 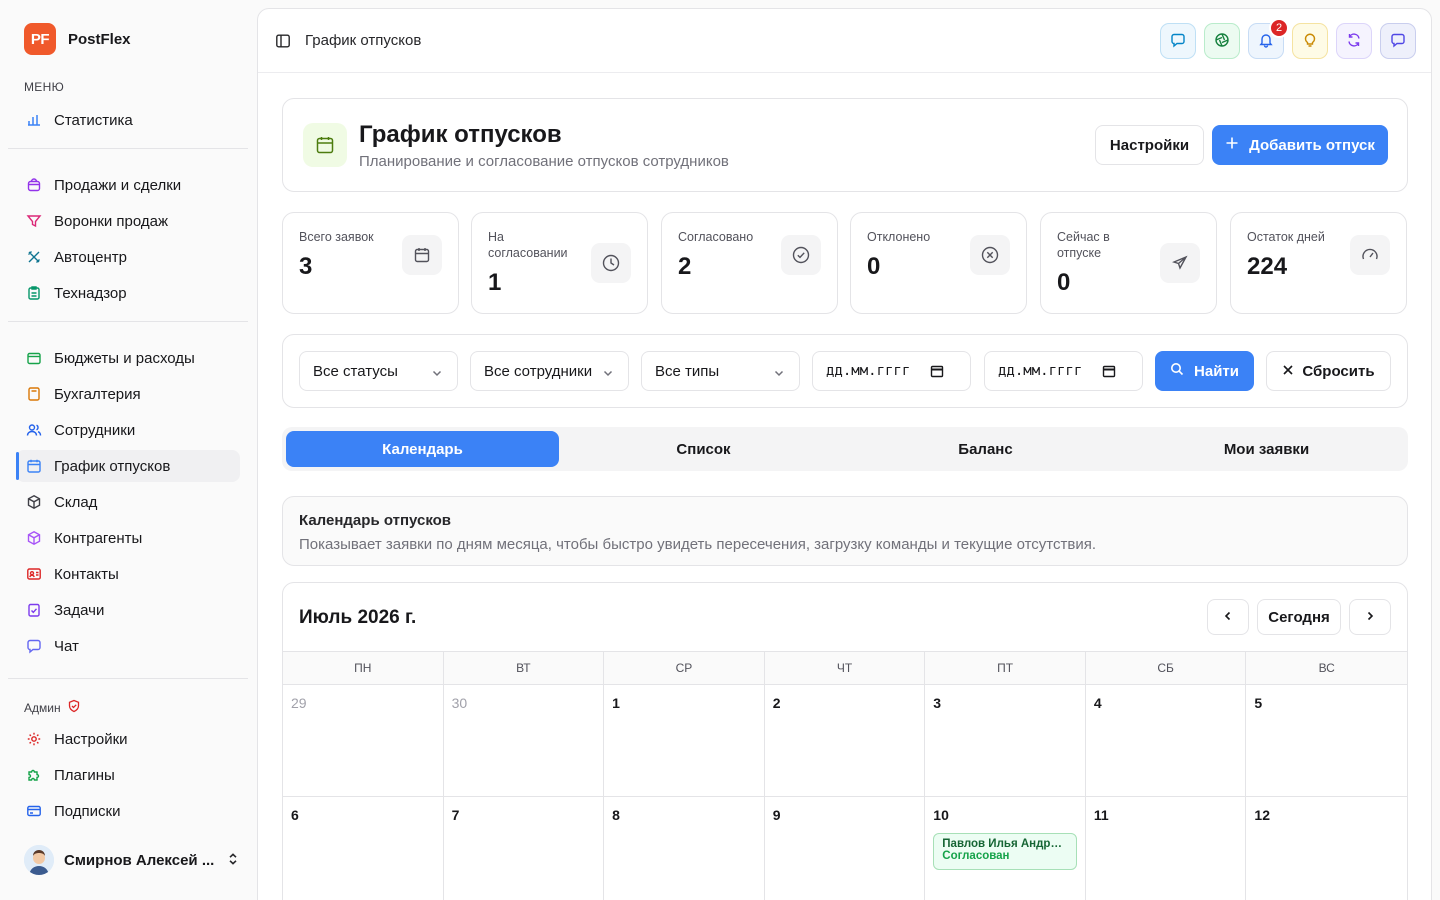 I want to click on brand: PF PostFlex, so click(x=77, y=39).